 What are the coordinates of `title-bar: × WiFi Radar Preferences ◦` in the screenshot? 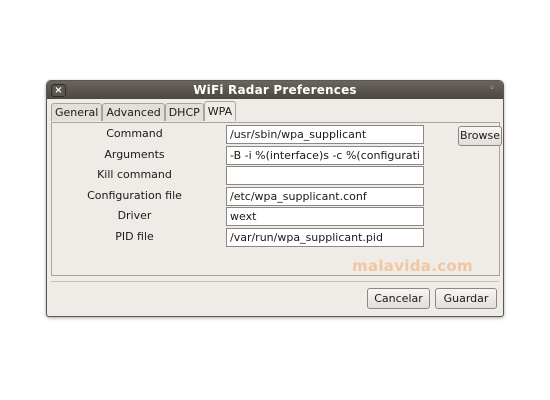 It's located at (275, 90).